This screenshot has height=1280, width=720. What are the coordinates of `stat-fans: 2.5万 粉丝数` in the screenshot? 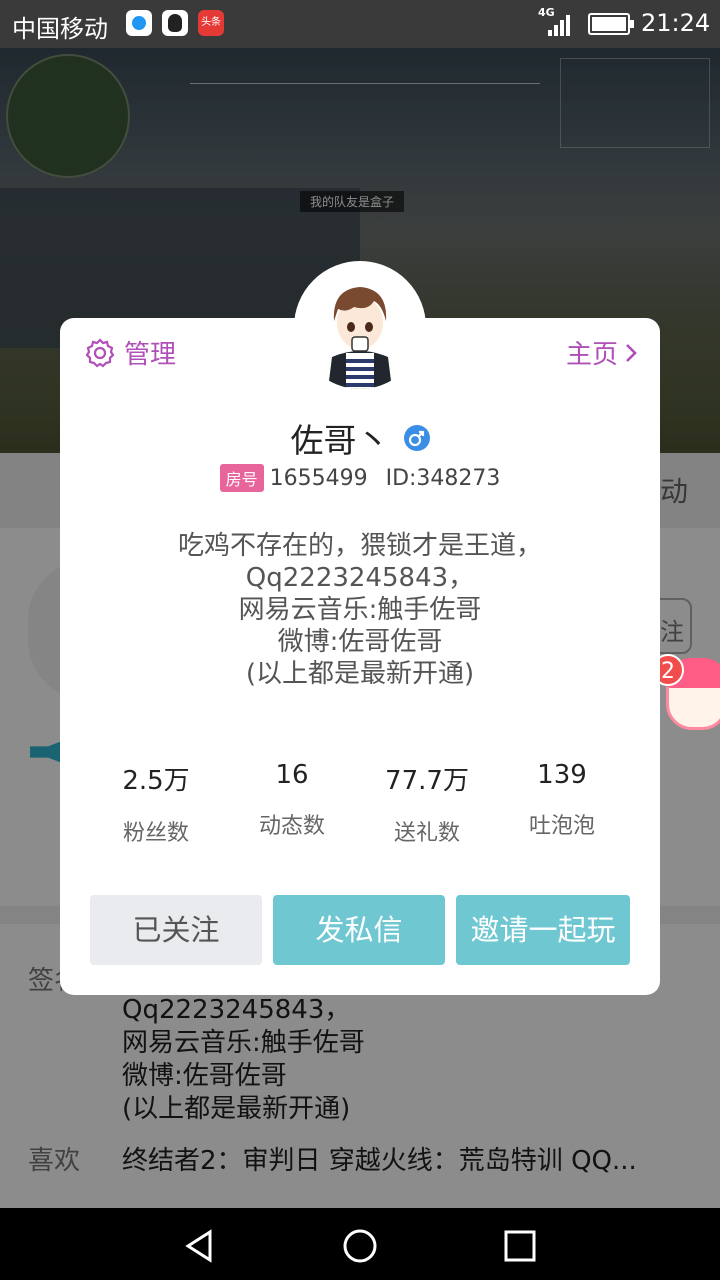 It's located at (156, 803).